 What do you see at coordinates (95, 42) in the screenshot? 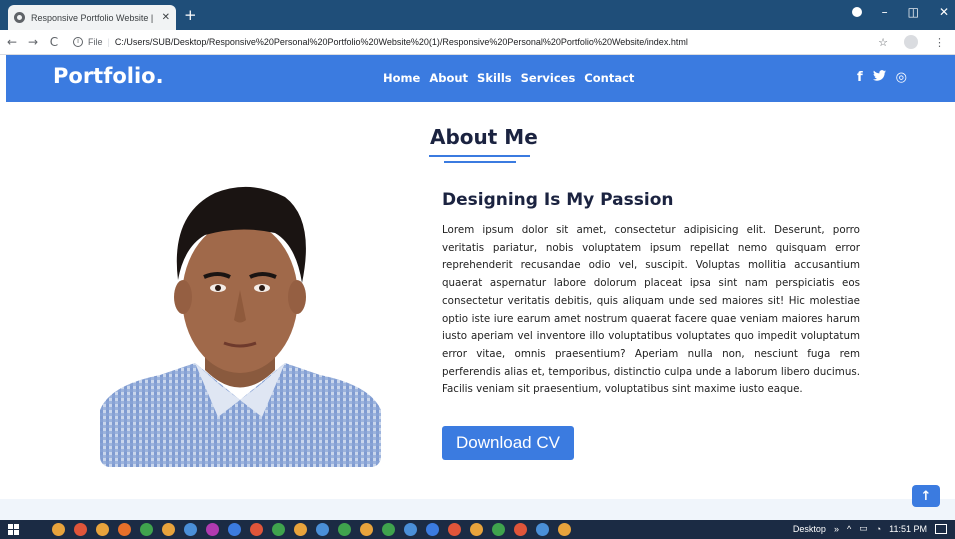
I see `url-scheme-label: File` at bounding box center [95, 42].